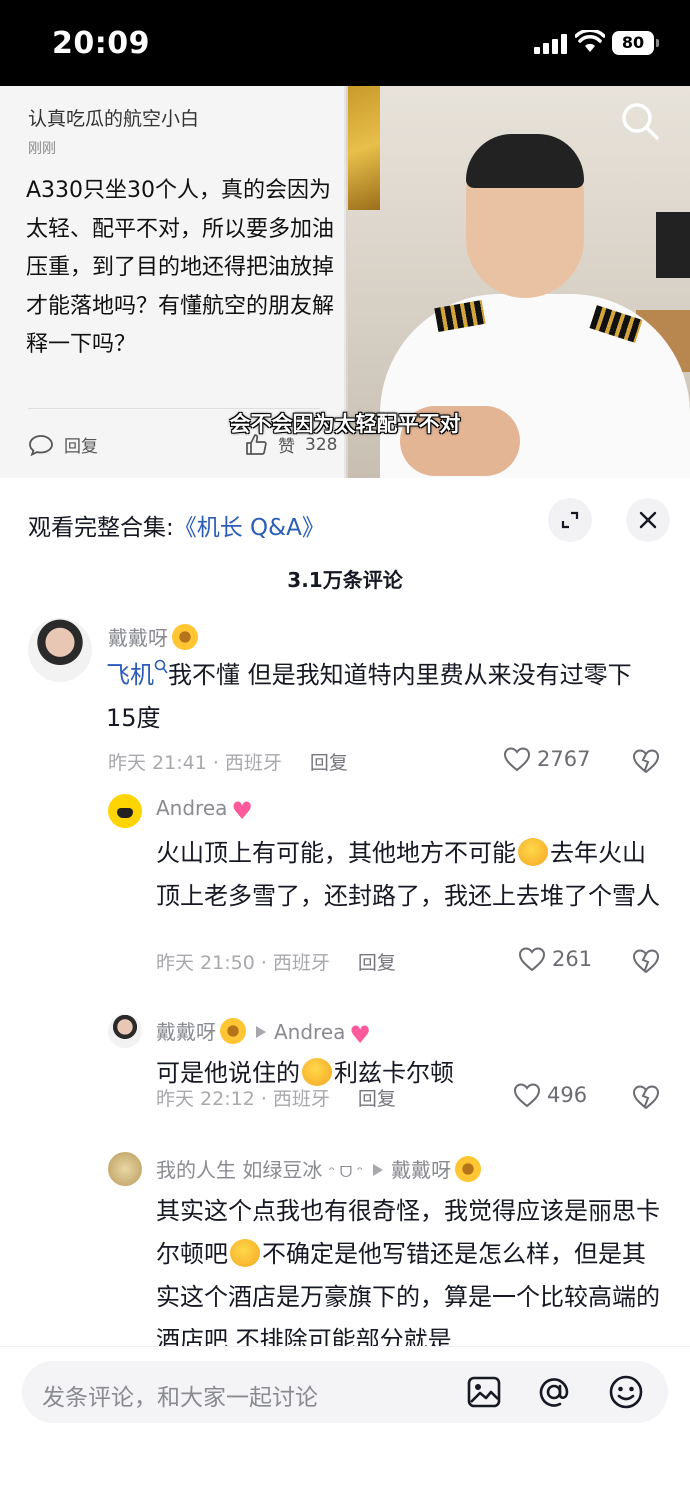 The width and height of the screenshot is (690, 1493). Describe the element at coordinates (572, 959) in the screenshot. I see `like-count: 261` at that location.